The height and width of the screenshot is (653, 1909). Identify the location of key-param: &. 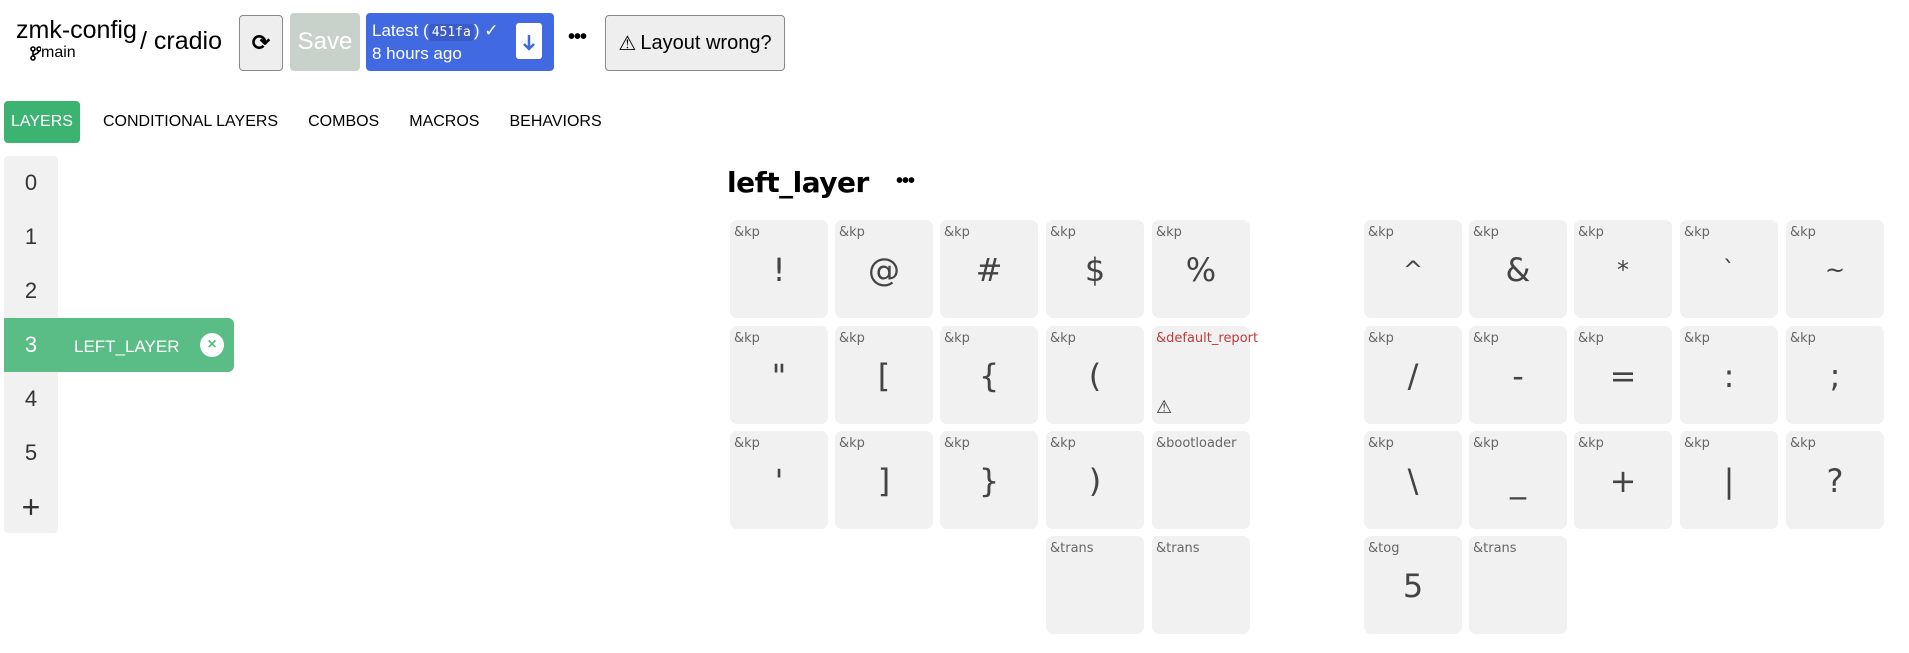
(1518, 270).